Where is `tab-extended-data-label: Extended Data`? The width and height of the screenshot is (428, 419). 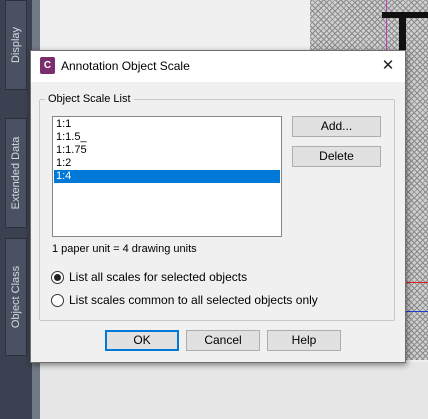
tab-extended-data-label: Extended Data is located at coordinates (16, 173).